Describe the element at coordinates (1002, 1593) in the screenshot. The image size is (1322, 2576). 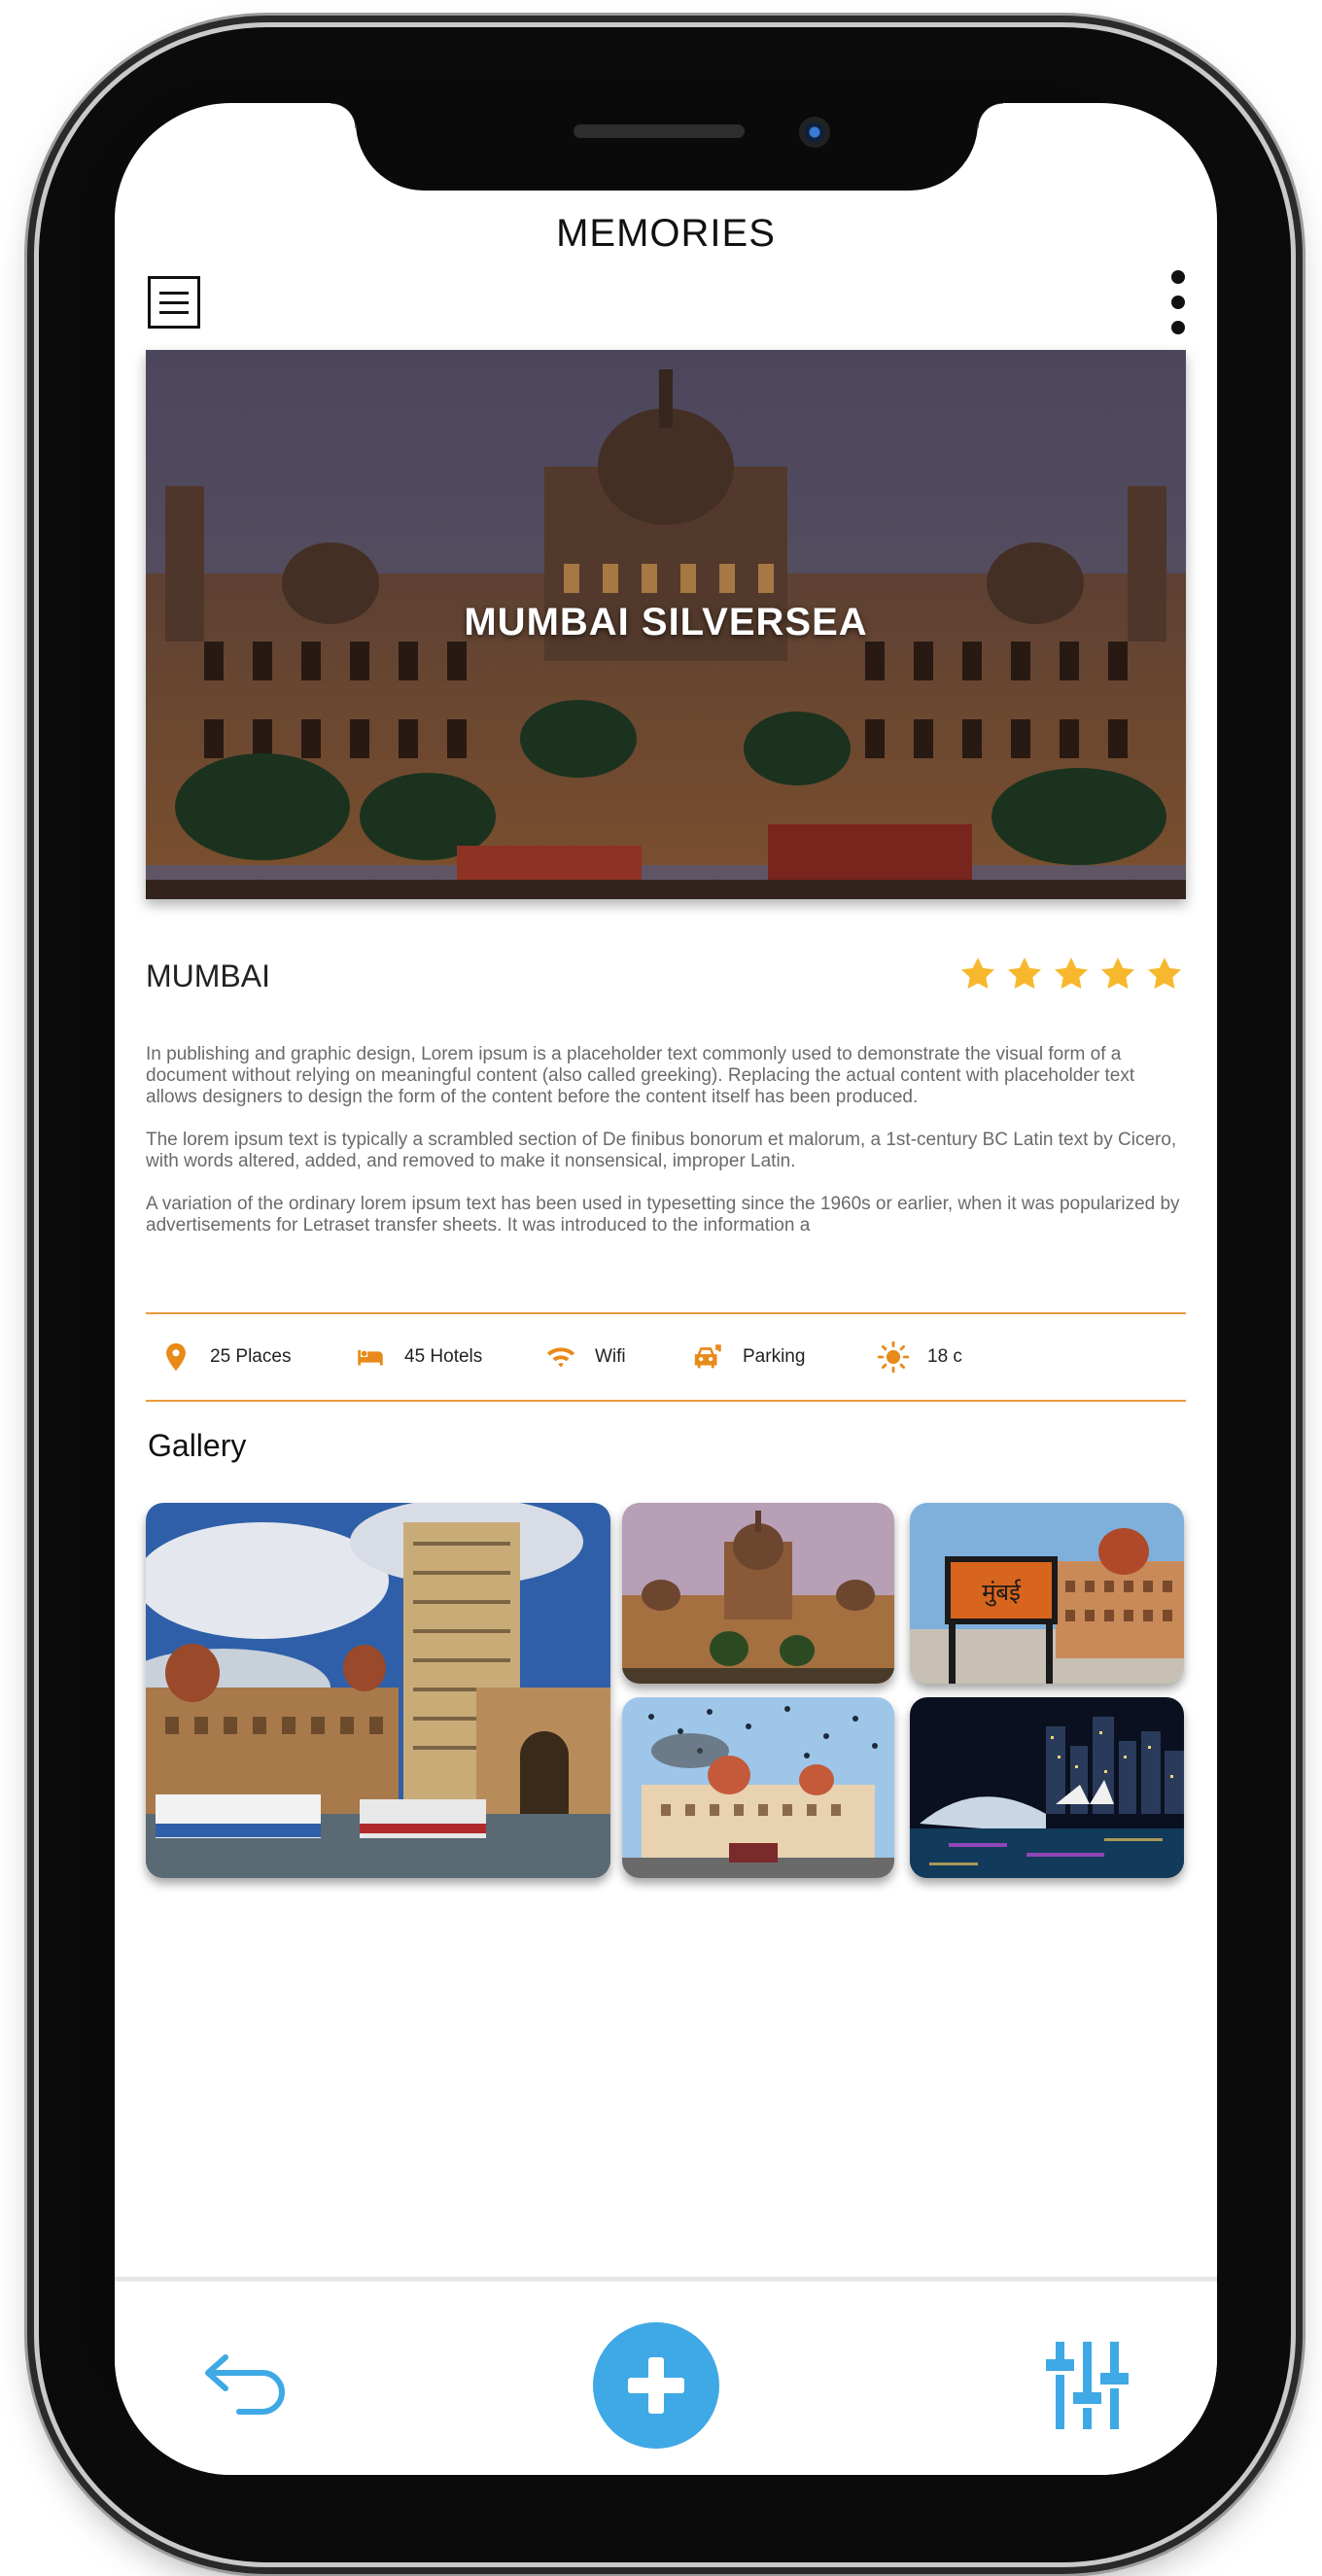
I see `sign-text: मुंबई` at that location.